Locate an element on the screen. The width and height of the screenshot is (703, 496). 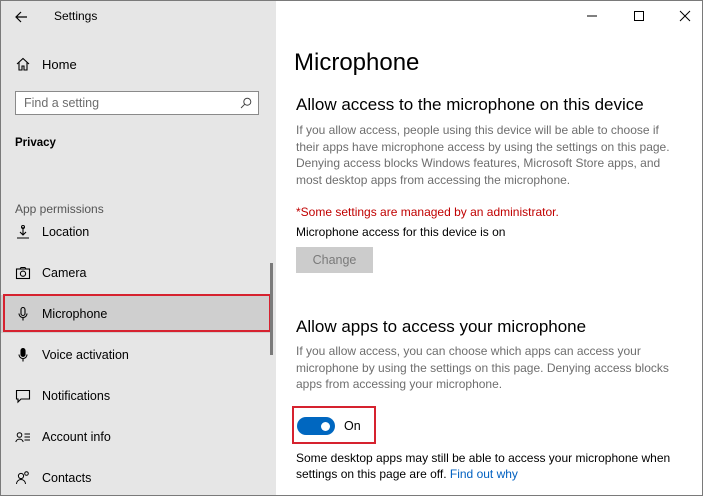
sidebar-item-label: Notifications is located at coordinates (76, 396).